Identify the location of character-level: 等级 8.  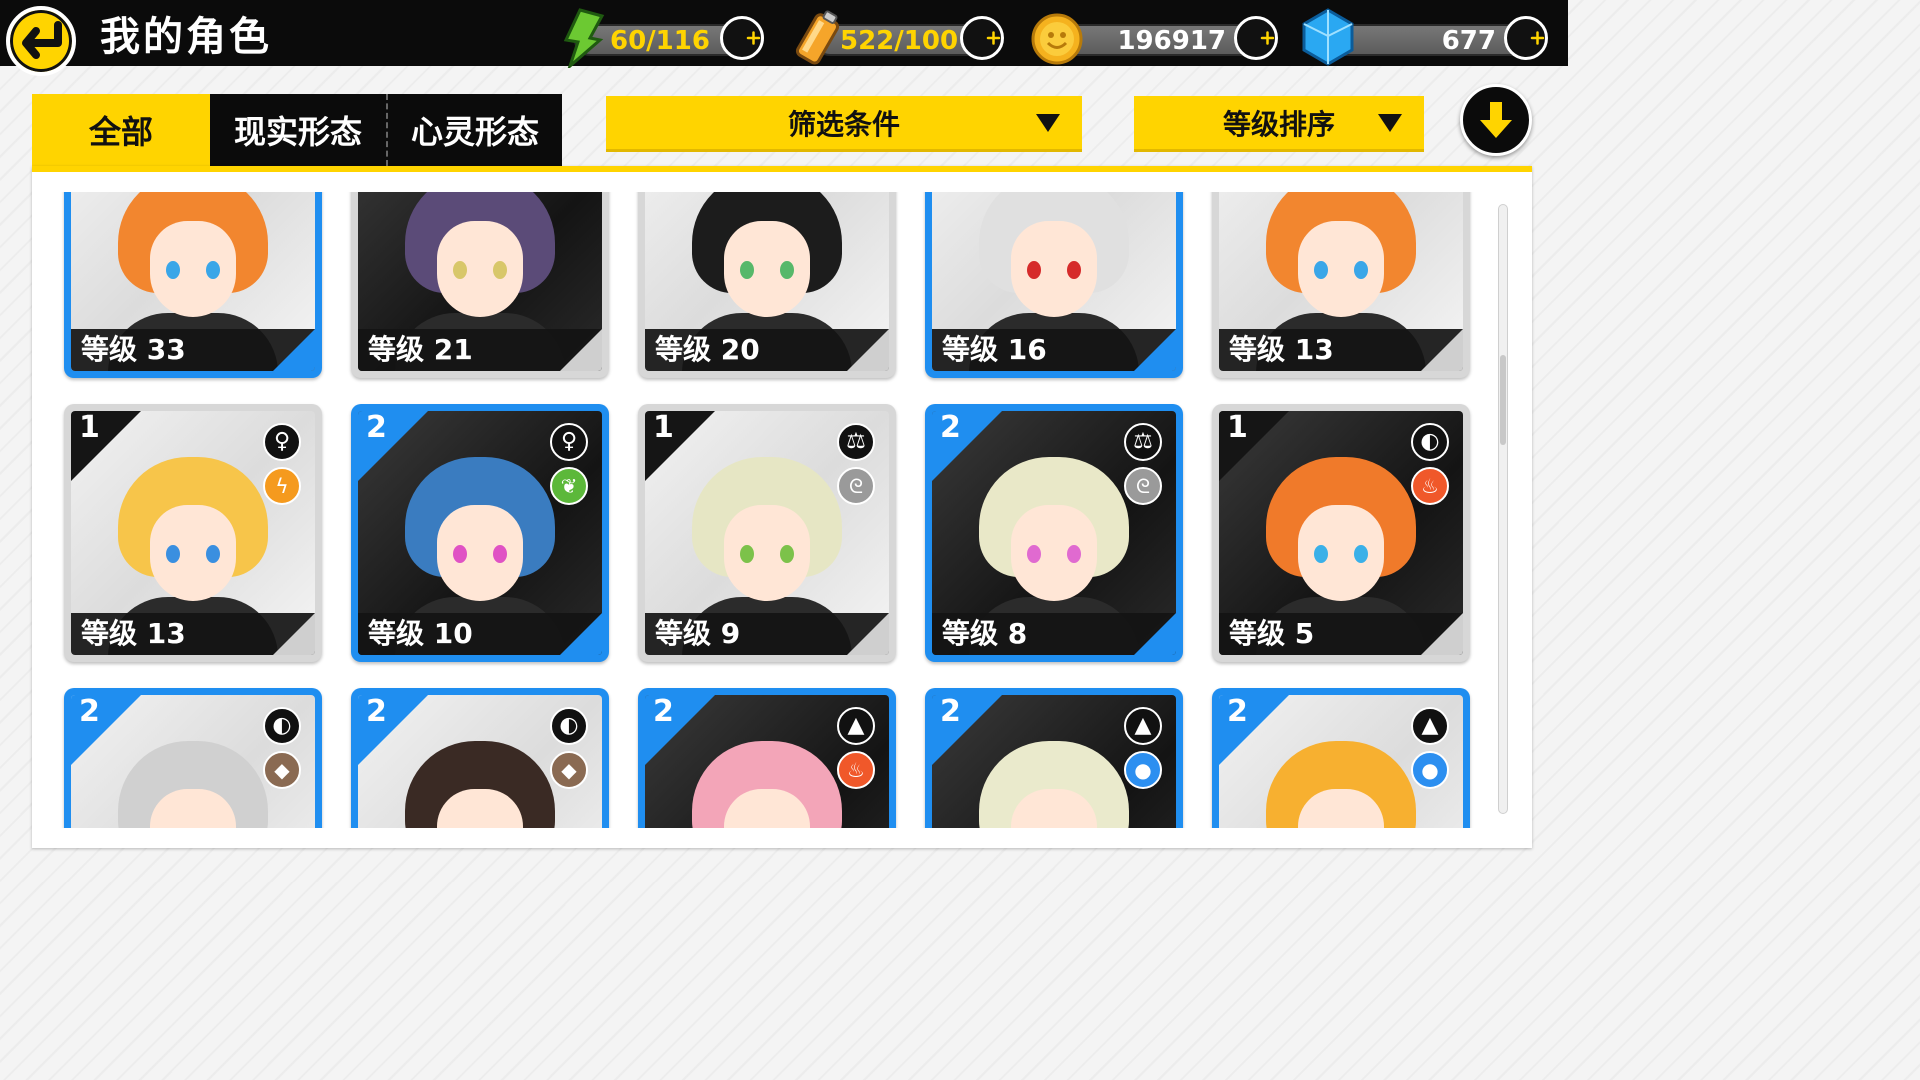
(985, 633).